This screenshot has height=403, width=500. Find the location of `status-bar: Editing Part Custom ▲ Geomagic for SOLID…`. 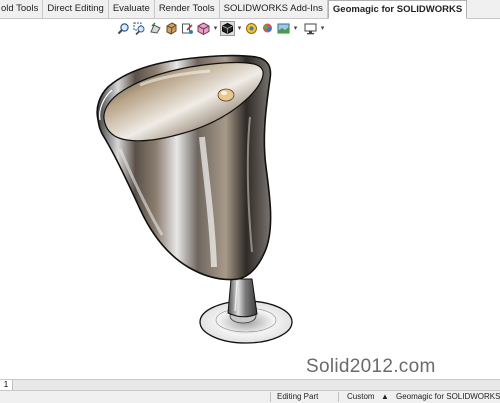

status-bar: Editing Part Custom ▲ Geomagic for SOLID… is located at coordinates (250, 396).